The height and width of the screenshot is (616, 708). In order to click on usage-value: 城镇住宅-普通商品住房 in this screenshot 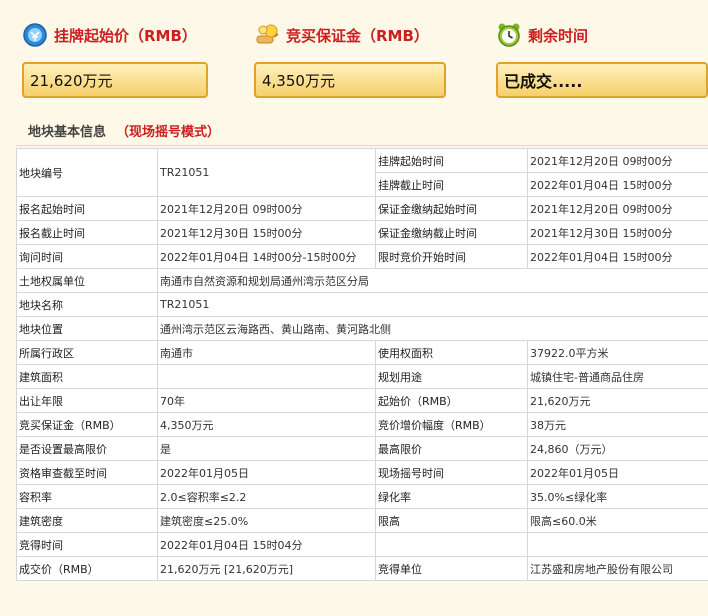, I will do `click(617, 376)`.